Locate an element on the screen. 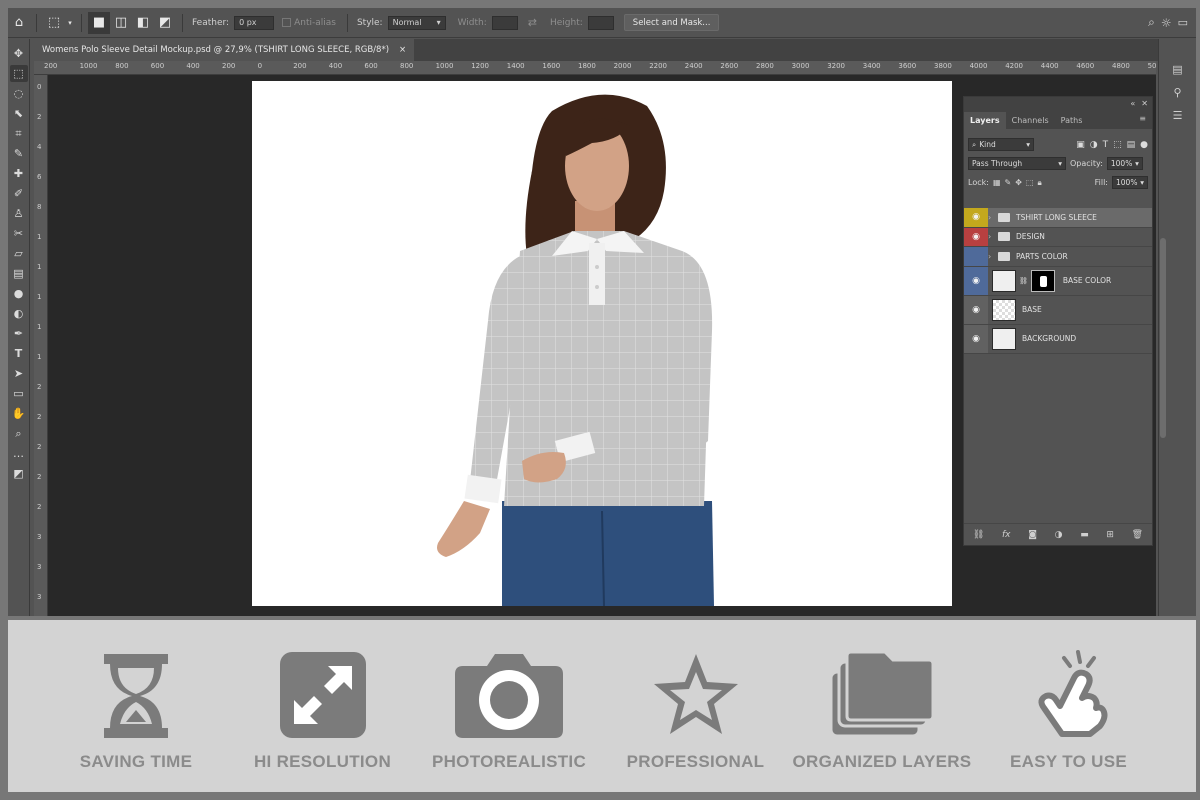 This screenshot has height=800, width=1200. lock-position-icon: ✥ is located at coordinates (1018, 182).